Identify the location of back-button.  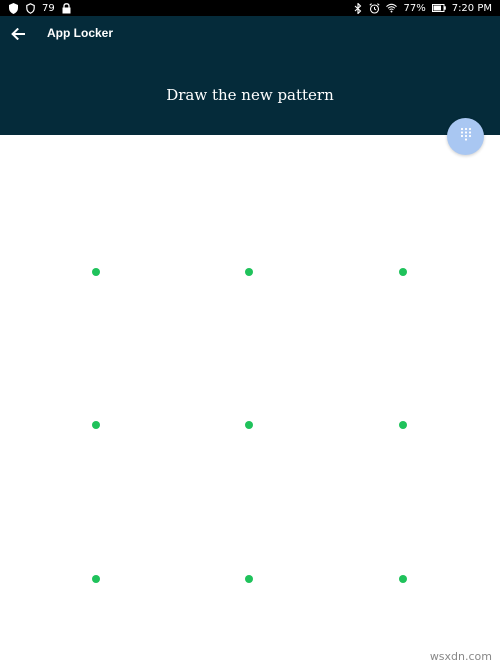
(18, 36).